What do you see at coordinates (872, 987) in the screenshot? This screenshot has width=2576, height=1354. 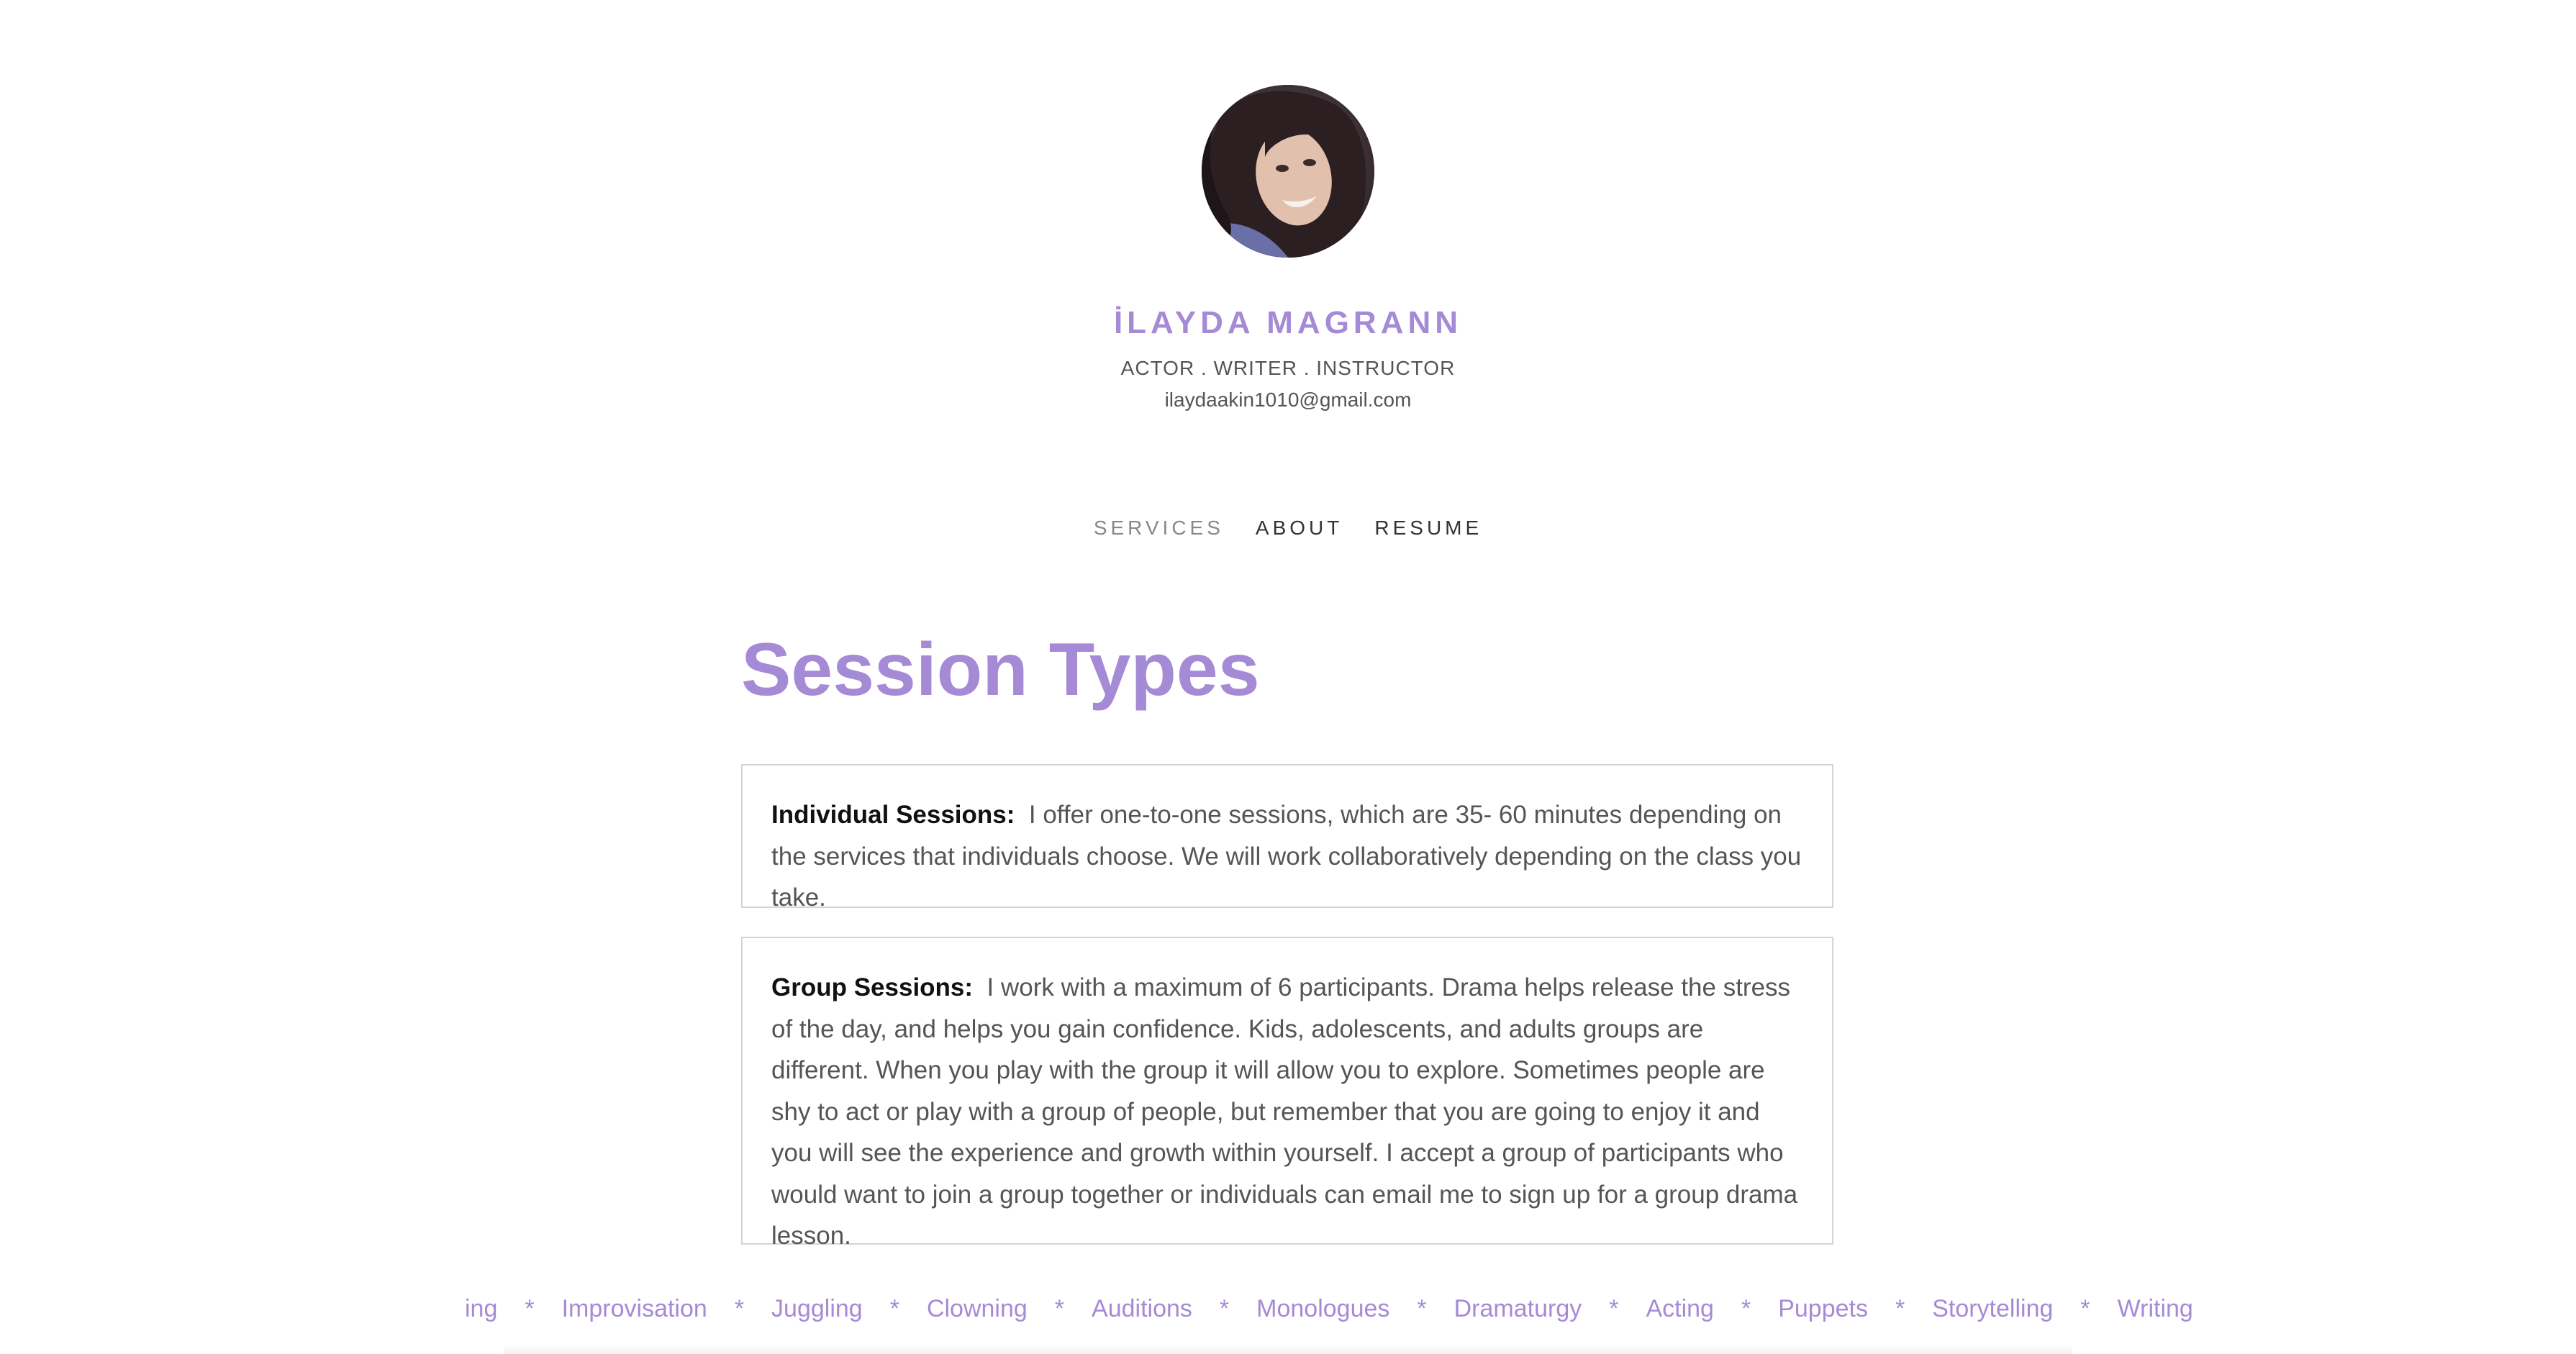 I see `card-label: Group Sessions:` at bounding box center [872, 987].